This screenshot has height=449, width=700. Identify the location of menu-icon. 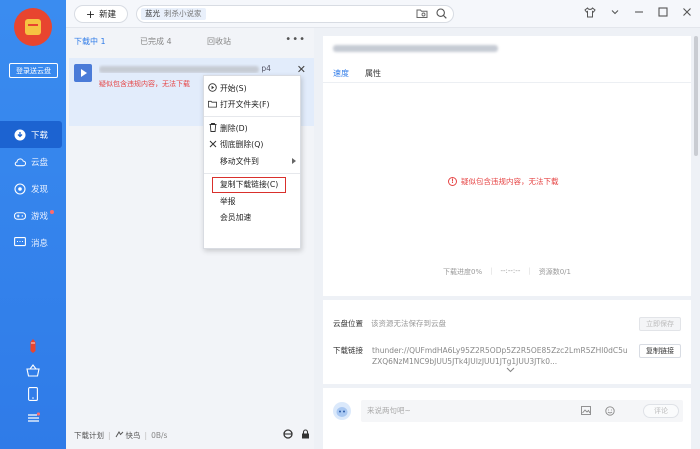
(33, 418).